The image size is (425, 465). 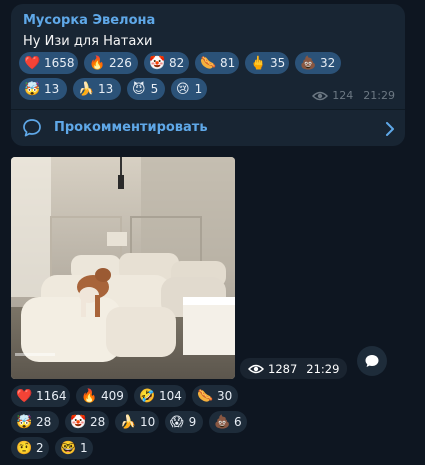 I want to click on reaction-chip: 😢 1, so click(x=189, y=89).